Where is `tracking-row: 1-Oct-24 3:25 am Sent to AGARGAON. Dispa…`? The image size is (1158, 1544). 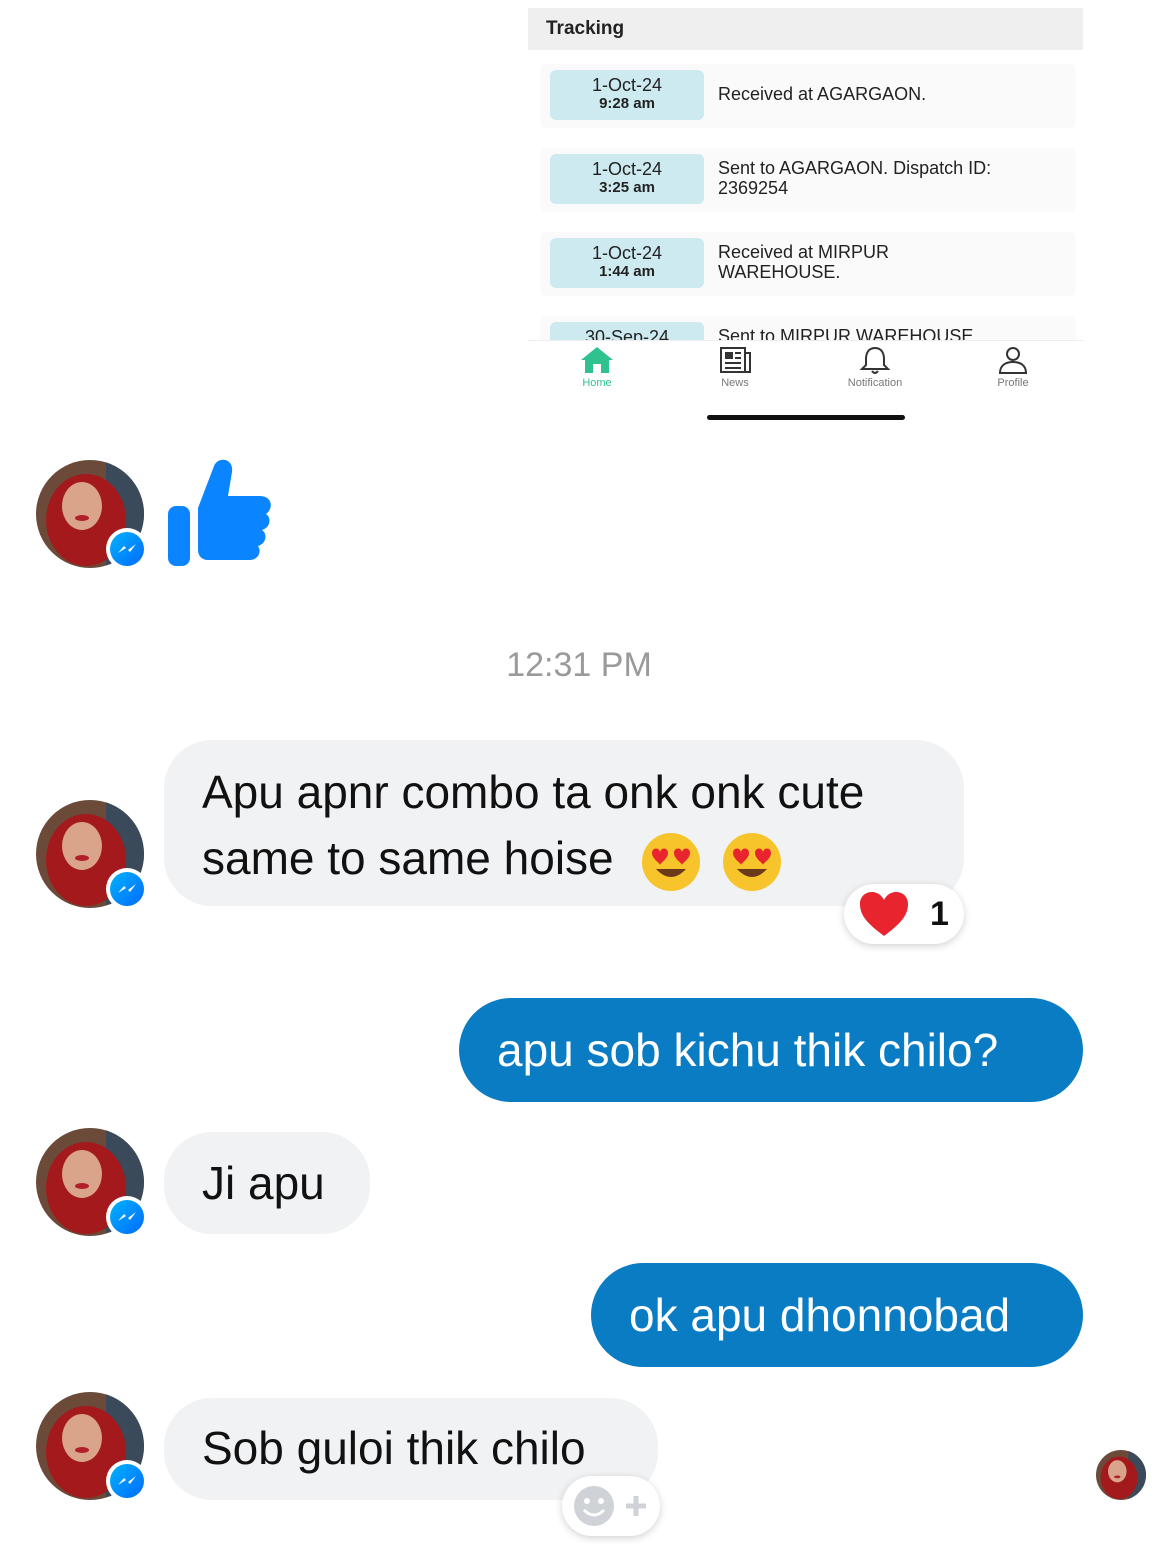 tracking-row: 1-Oct-24 3:25 am Sent to AGARGAON. Dispa… is located at coordinates (808, 180).